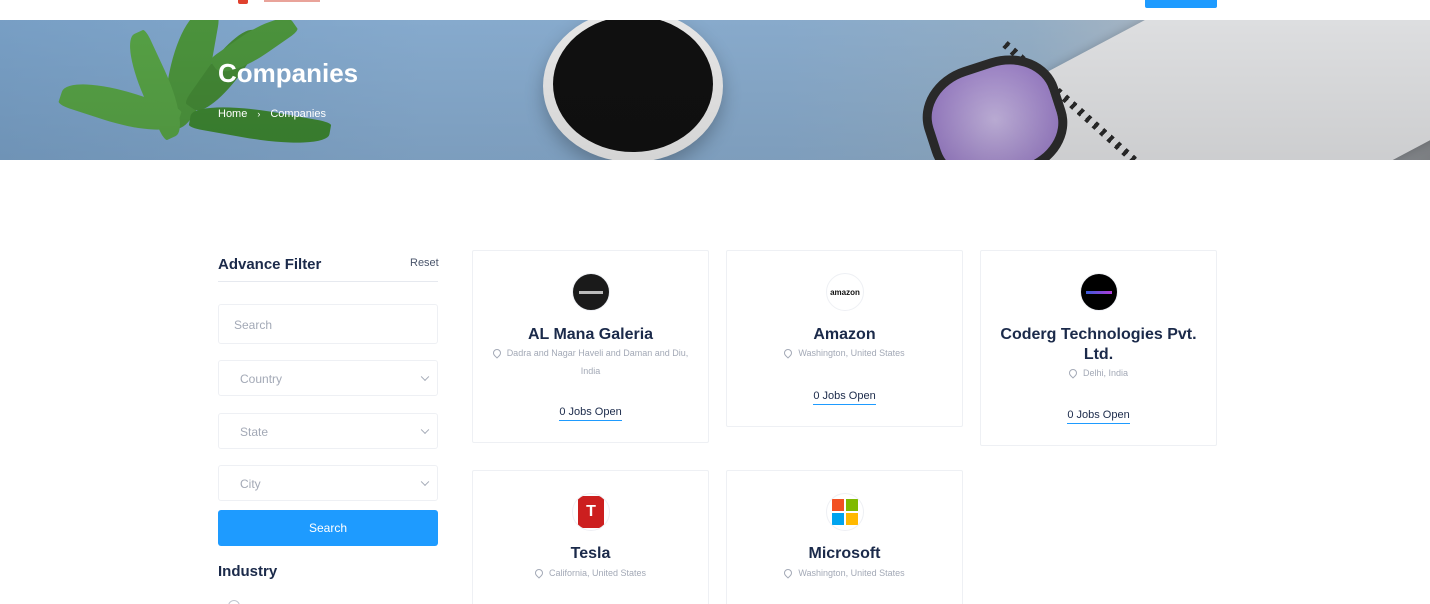  I want to click on city-select: City, so click(328, 483).